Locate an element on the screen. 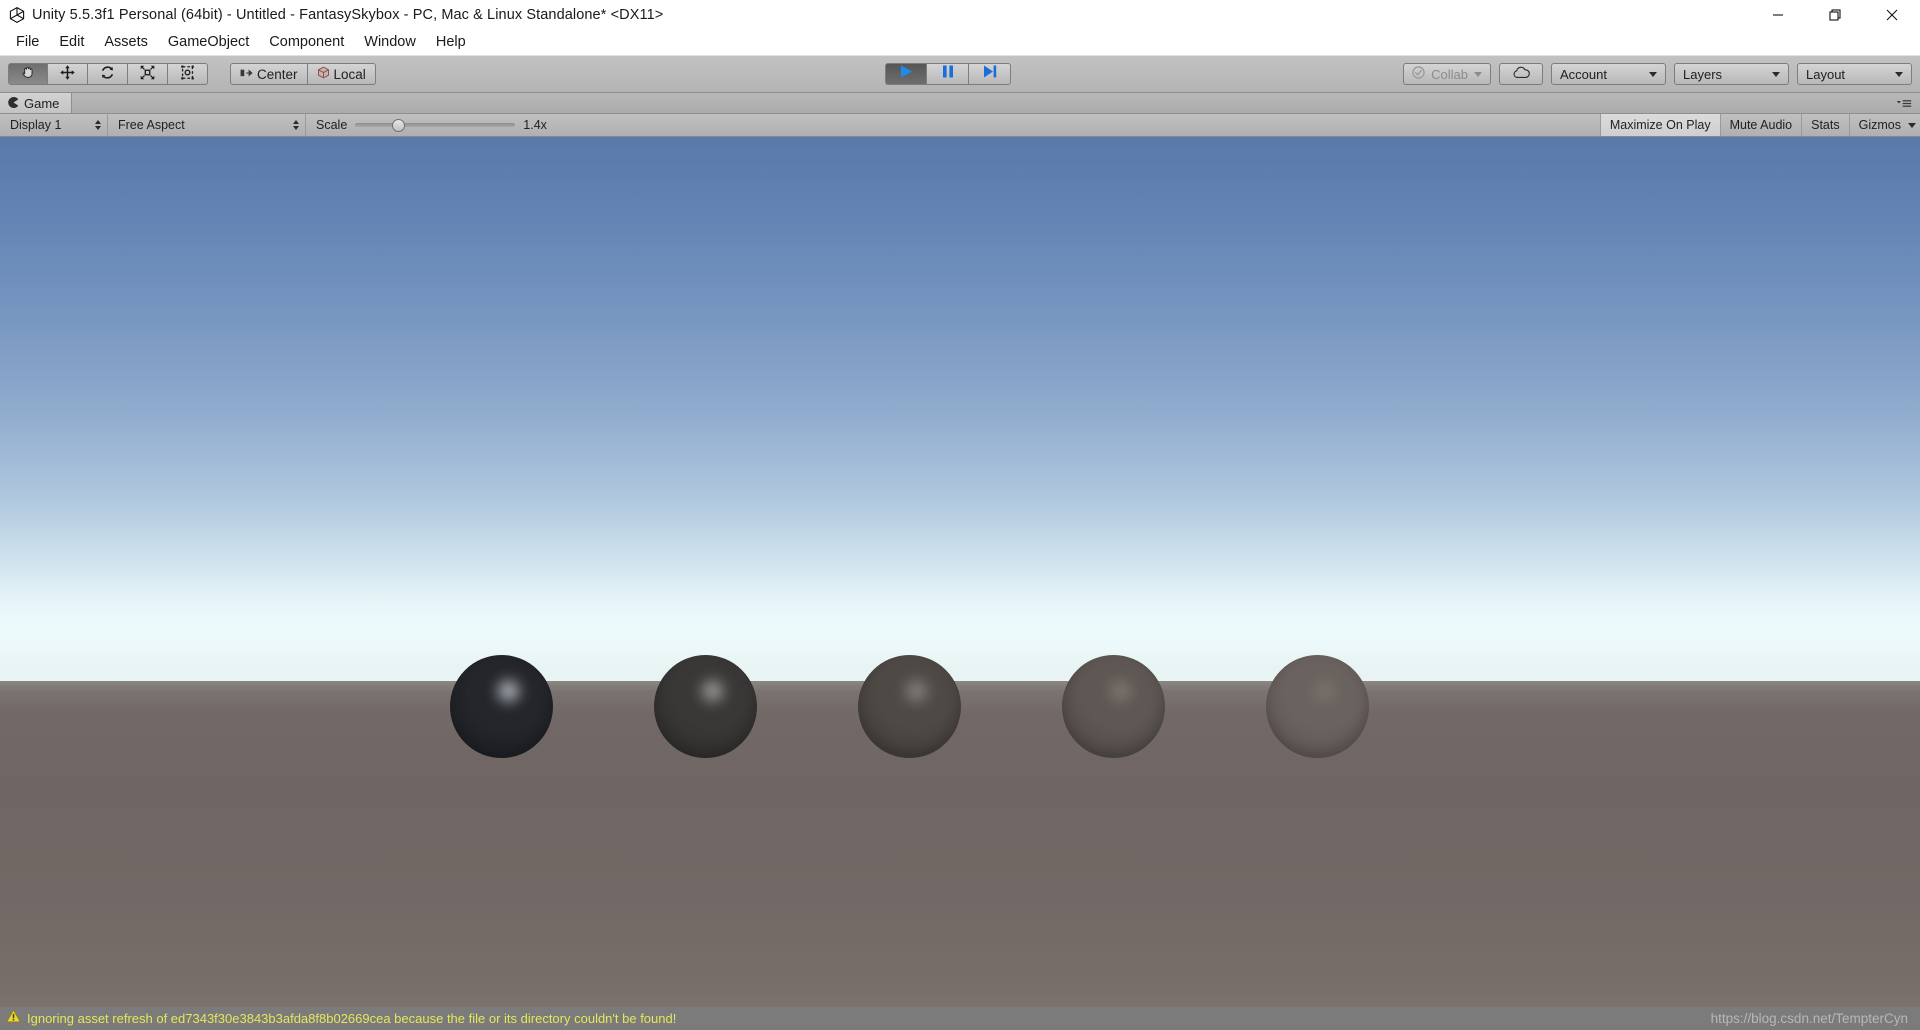  minimize-icon is located at coordinates (1777, 14).